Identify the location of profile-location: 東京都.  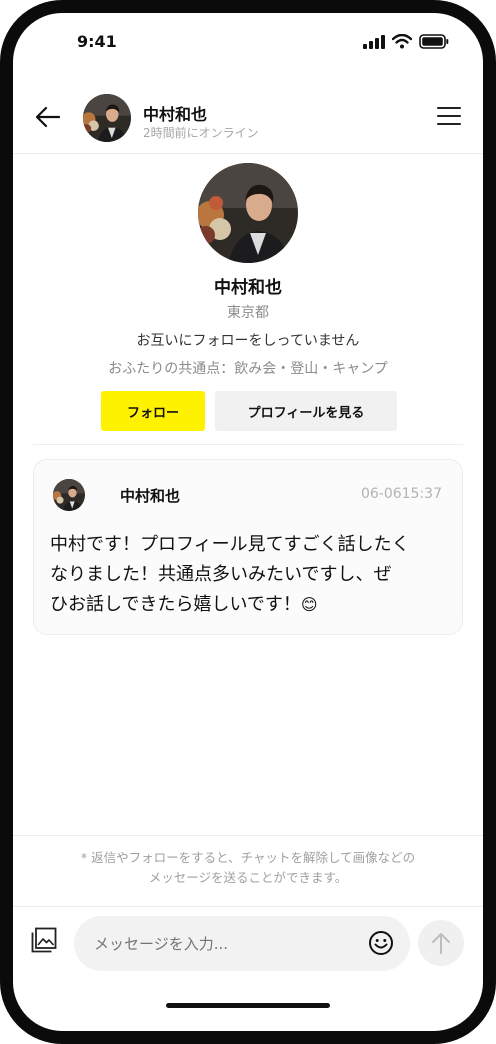
(248, 313).